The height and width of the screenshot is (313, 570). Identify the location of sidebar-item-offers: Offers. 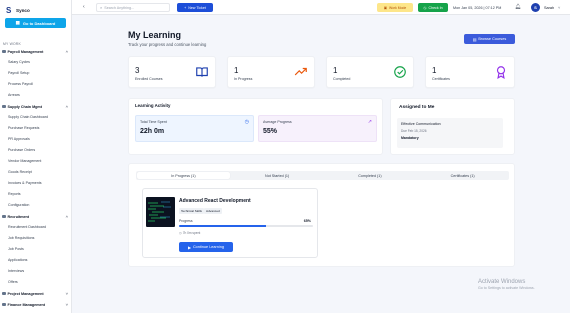
(35, 282).